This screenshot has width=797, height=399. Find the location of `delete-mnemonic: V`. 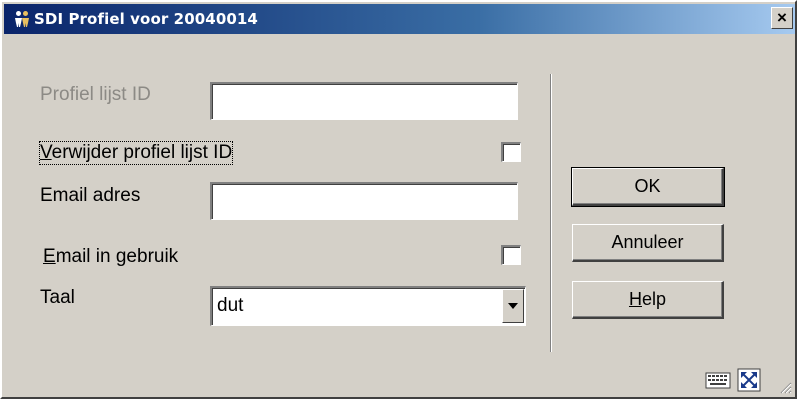

delete-mnemonic: V is located at coordinates (46, 152).